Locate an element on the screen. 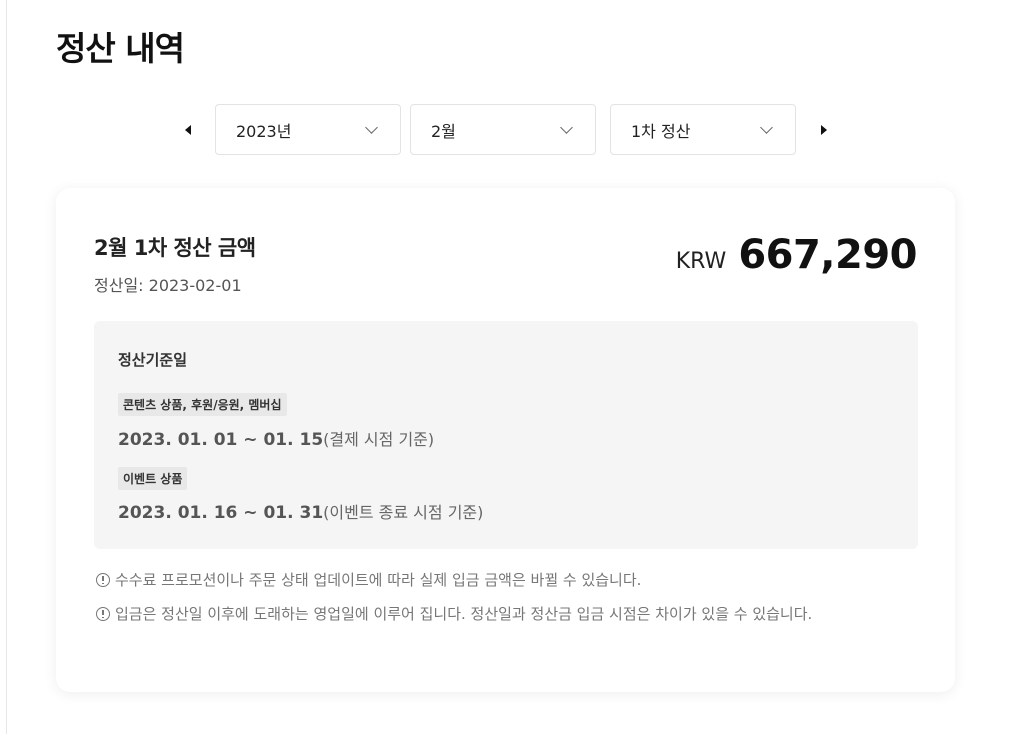  month-select: 2월 is located at coordinates (503, 129).